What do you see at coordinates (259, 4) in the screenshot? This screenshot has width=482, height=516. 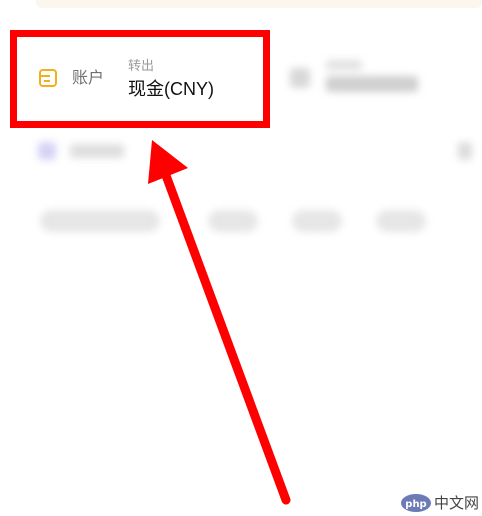 I see `top-card-edge` at bounding box center [259, 4].